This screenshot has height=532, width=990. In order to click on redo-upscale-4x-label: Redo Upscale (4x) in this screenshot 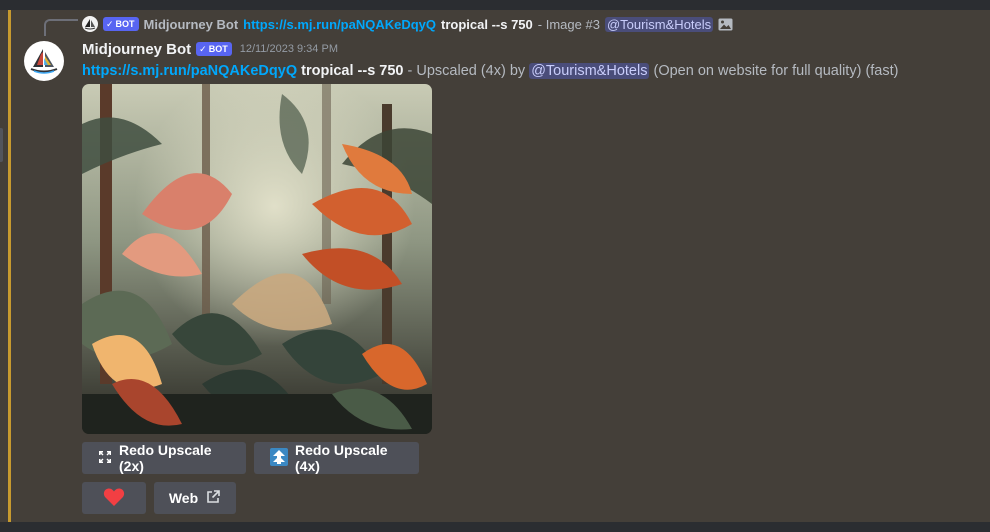, I will do `click(341, 458)`.